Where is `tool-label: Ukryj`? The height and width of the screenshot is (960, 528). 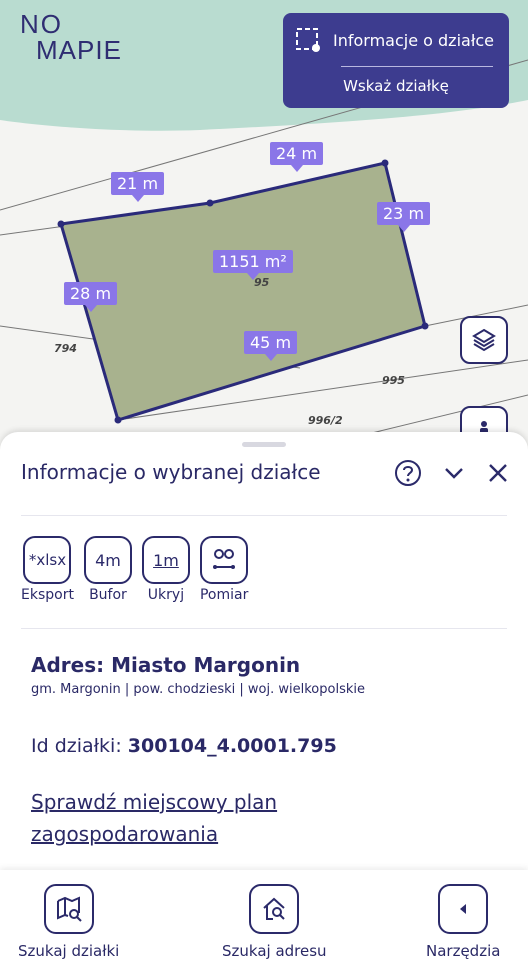
tool-label: Ukryj is located at coordinates (166, 595).